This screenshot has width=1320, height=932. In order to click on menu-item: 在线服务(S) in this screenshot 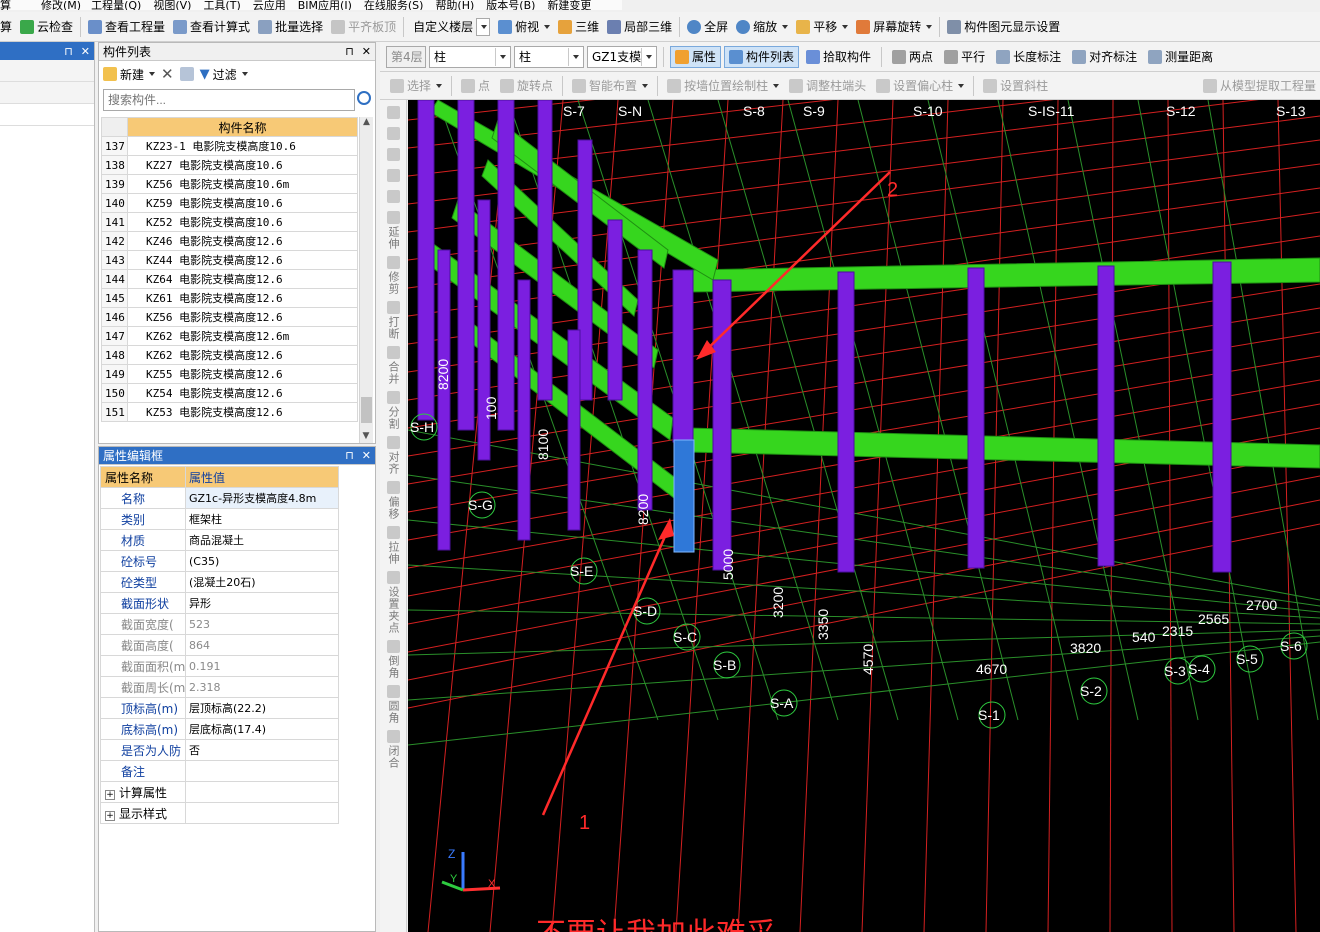, I will do `click(394, 5)`.